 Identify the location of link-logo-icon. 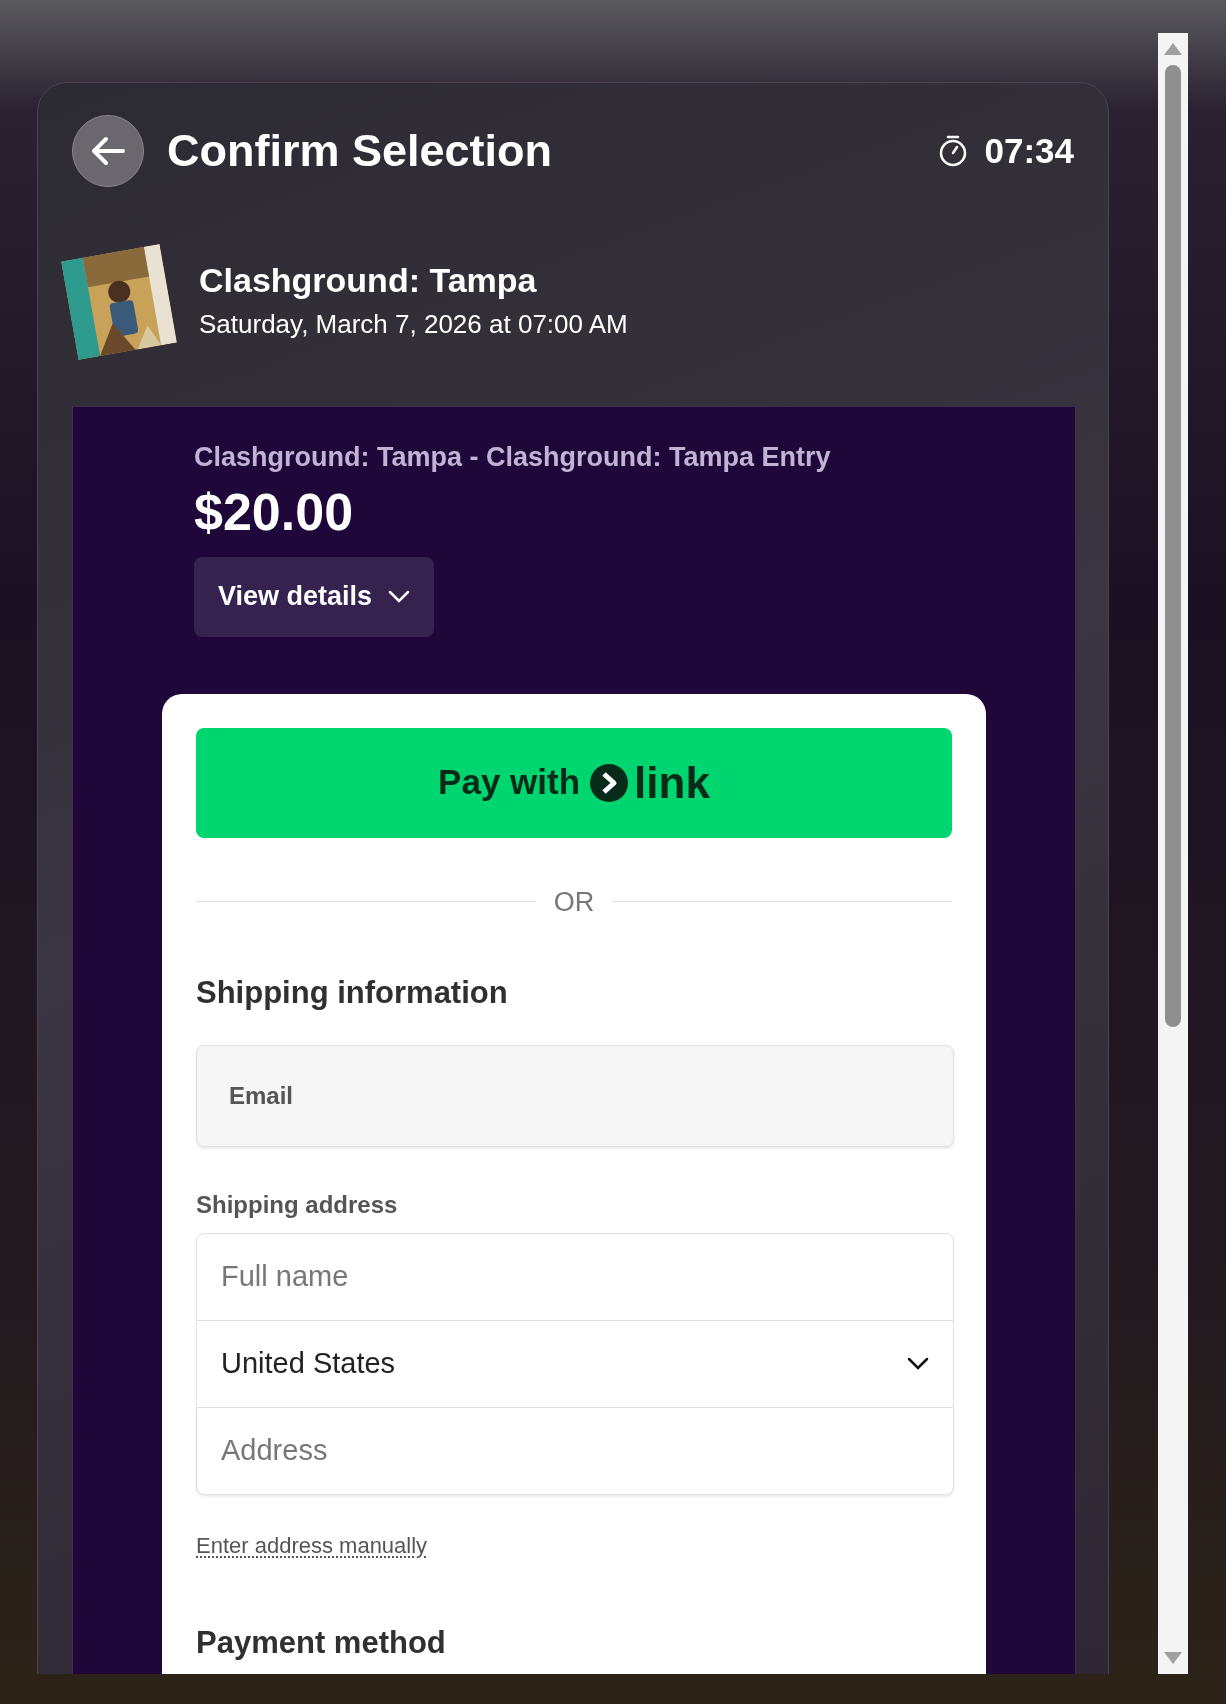
(609, 782).